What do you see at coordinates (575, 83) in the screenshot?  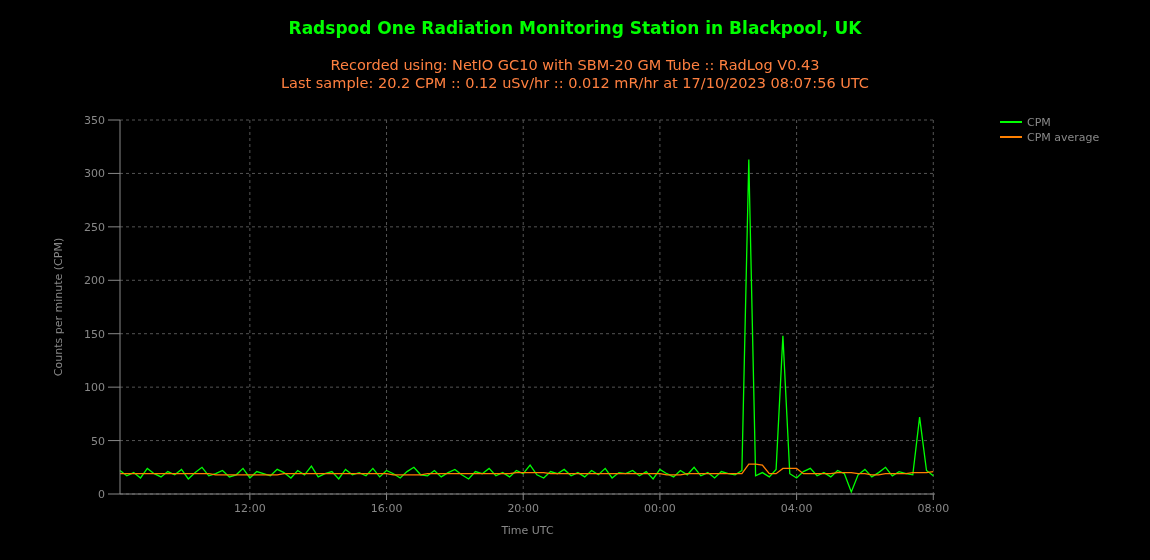 I see `subtitle-line: Last sample: 20.2 CPM :: 0.12 uSv/hr :: 0.012 mR/hr at 17/10/2023 08:07:56 UTC` at bounding box center [575, 83].